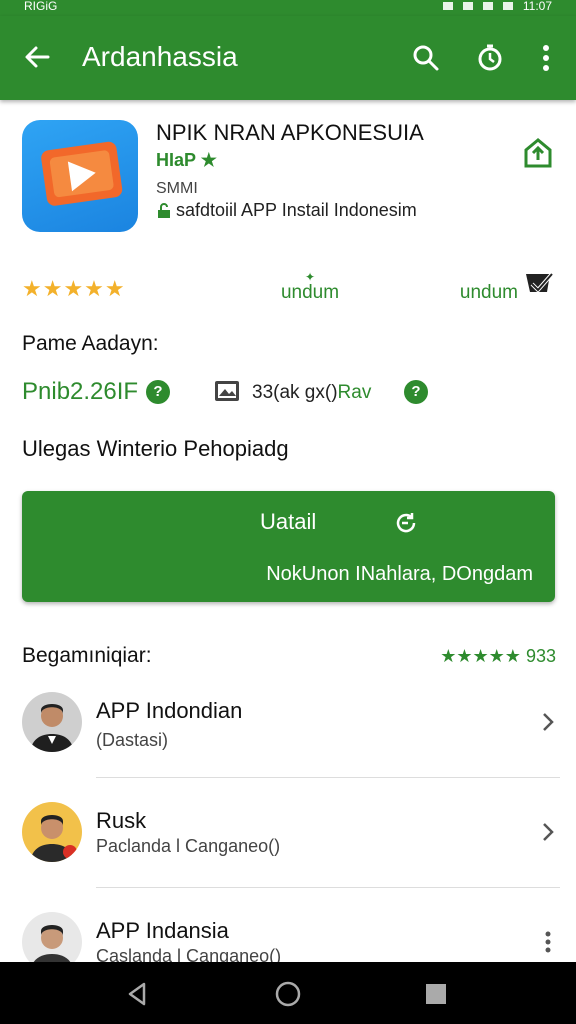  Describe the element at coordinates (447, 6) in the screenshot. I see `notification-icon` at that location.